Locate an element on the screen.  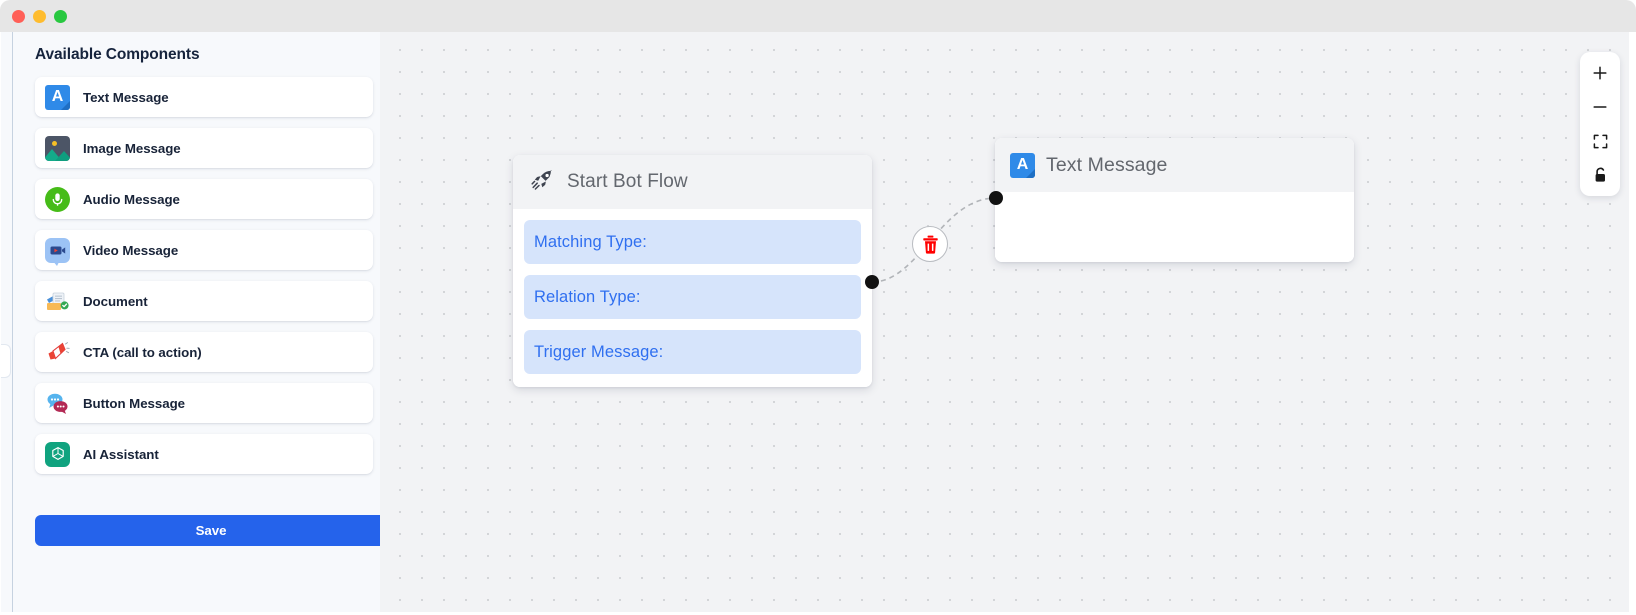
maximize-window-button is located at coordinates (60, 16).